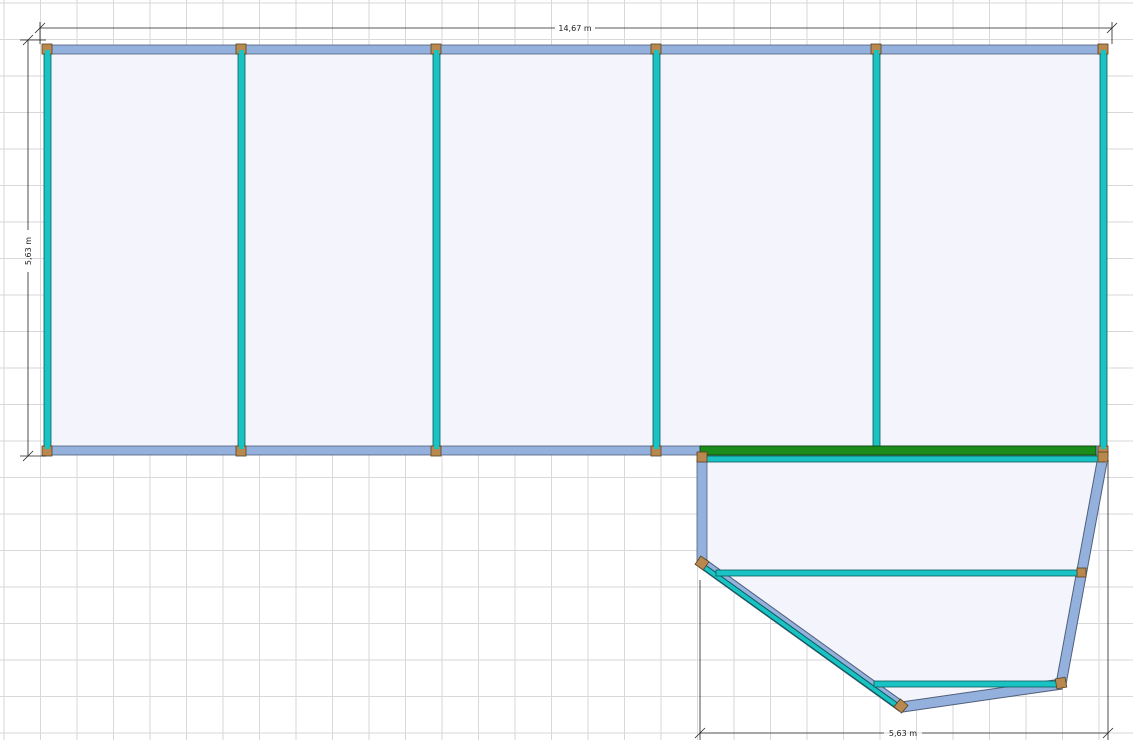 The image size is (1133, 740). What do you see at coordinates (574, 28) in the screenshot?
I see `dimension-top-label: 14,67 m` at bounding box center [574, 28].